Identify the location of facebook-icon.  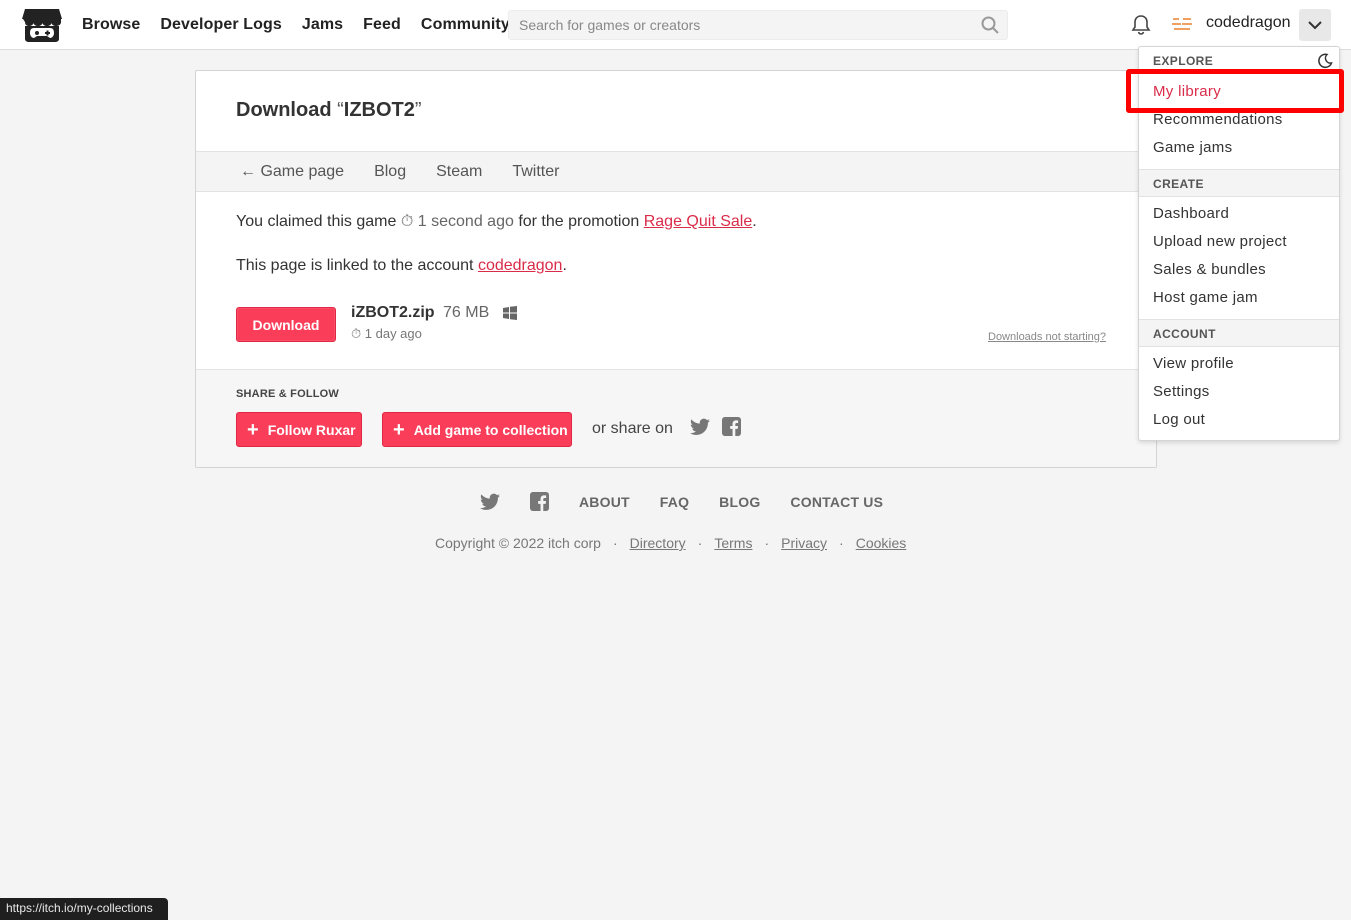
(731, 426).